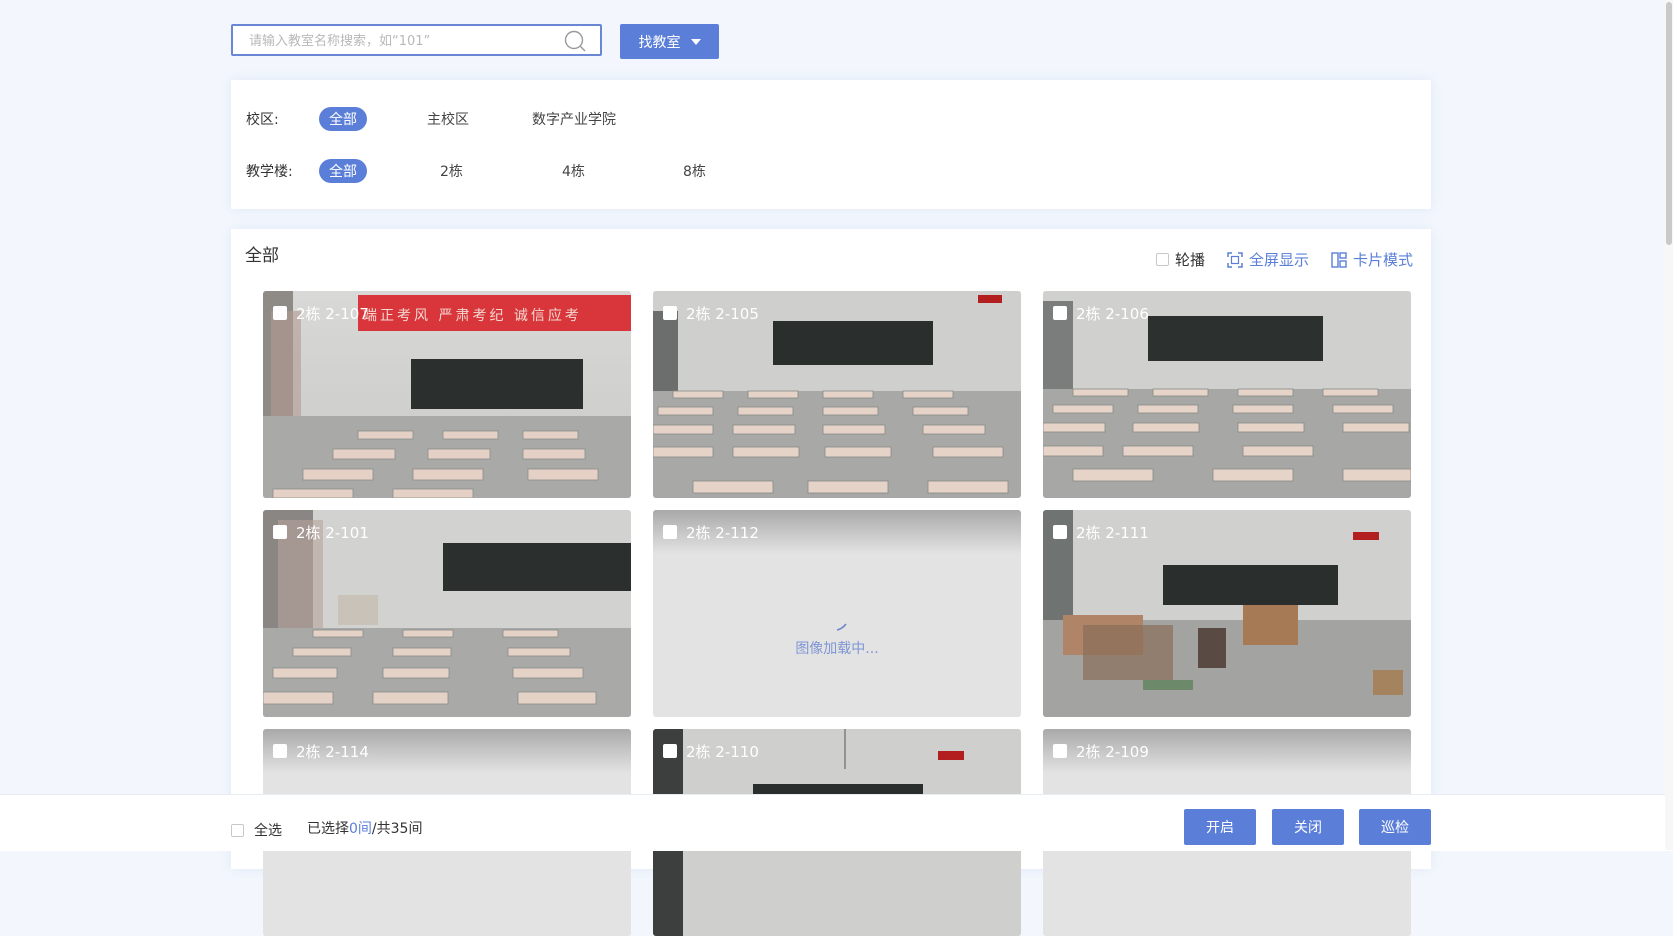  Describe the element at coordinates (262, 120) in the screenshot. I see `campus-label: 校区:` at that location.